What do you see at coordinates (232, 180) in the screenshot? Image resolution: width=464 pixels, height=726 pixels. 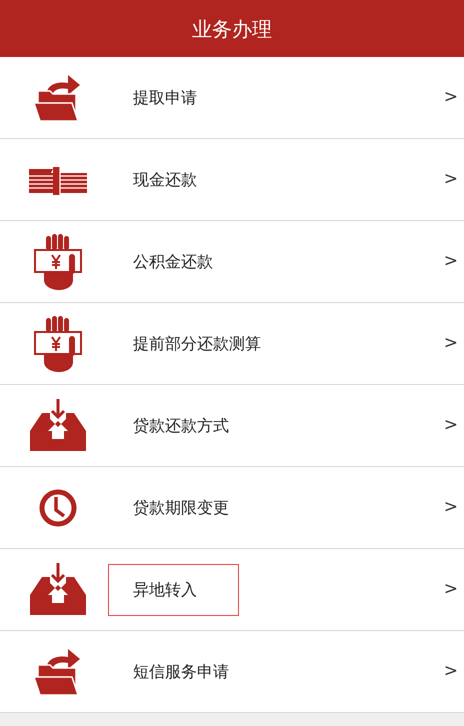 I see `menu-item: 现金还款 >` at bounding box center [232, 180].